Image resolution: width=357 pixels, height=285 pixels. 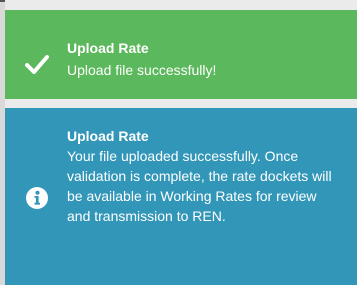 I want to click on toast-message: Upload file successfully!, so click(x=142, y=70).